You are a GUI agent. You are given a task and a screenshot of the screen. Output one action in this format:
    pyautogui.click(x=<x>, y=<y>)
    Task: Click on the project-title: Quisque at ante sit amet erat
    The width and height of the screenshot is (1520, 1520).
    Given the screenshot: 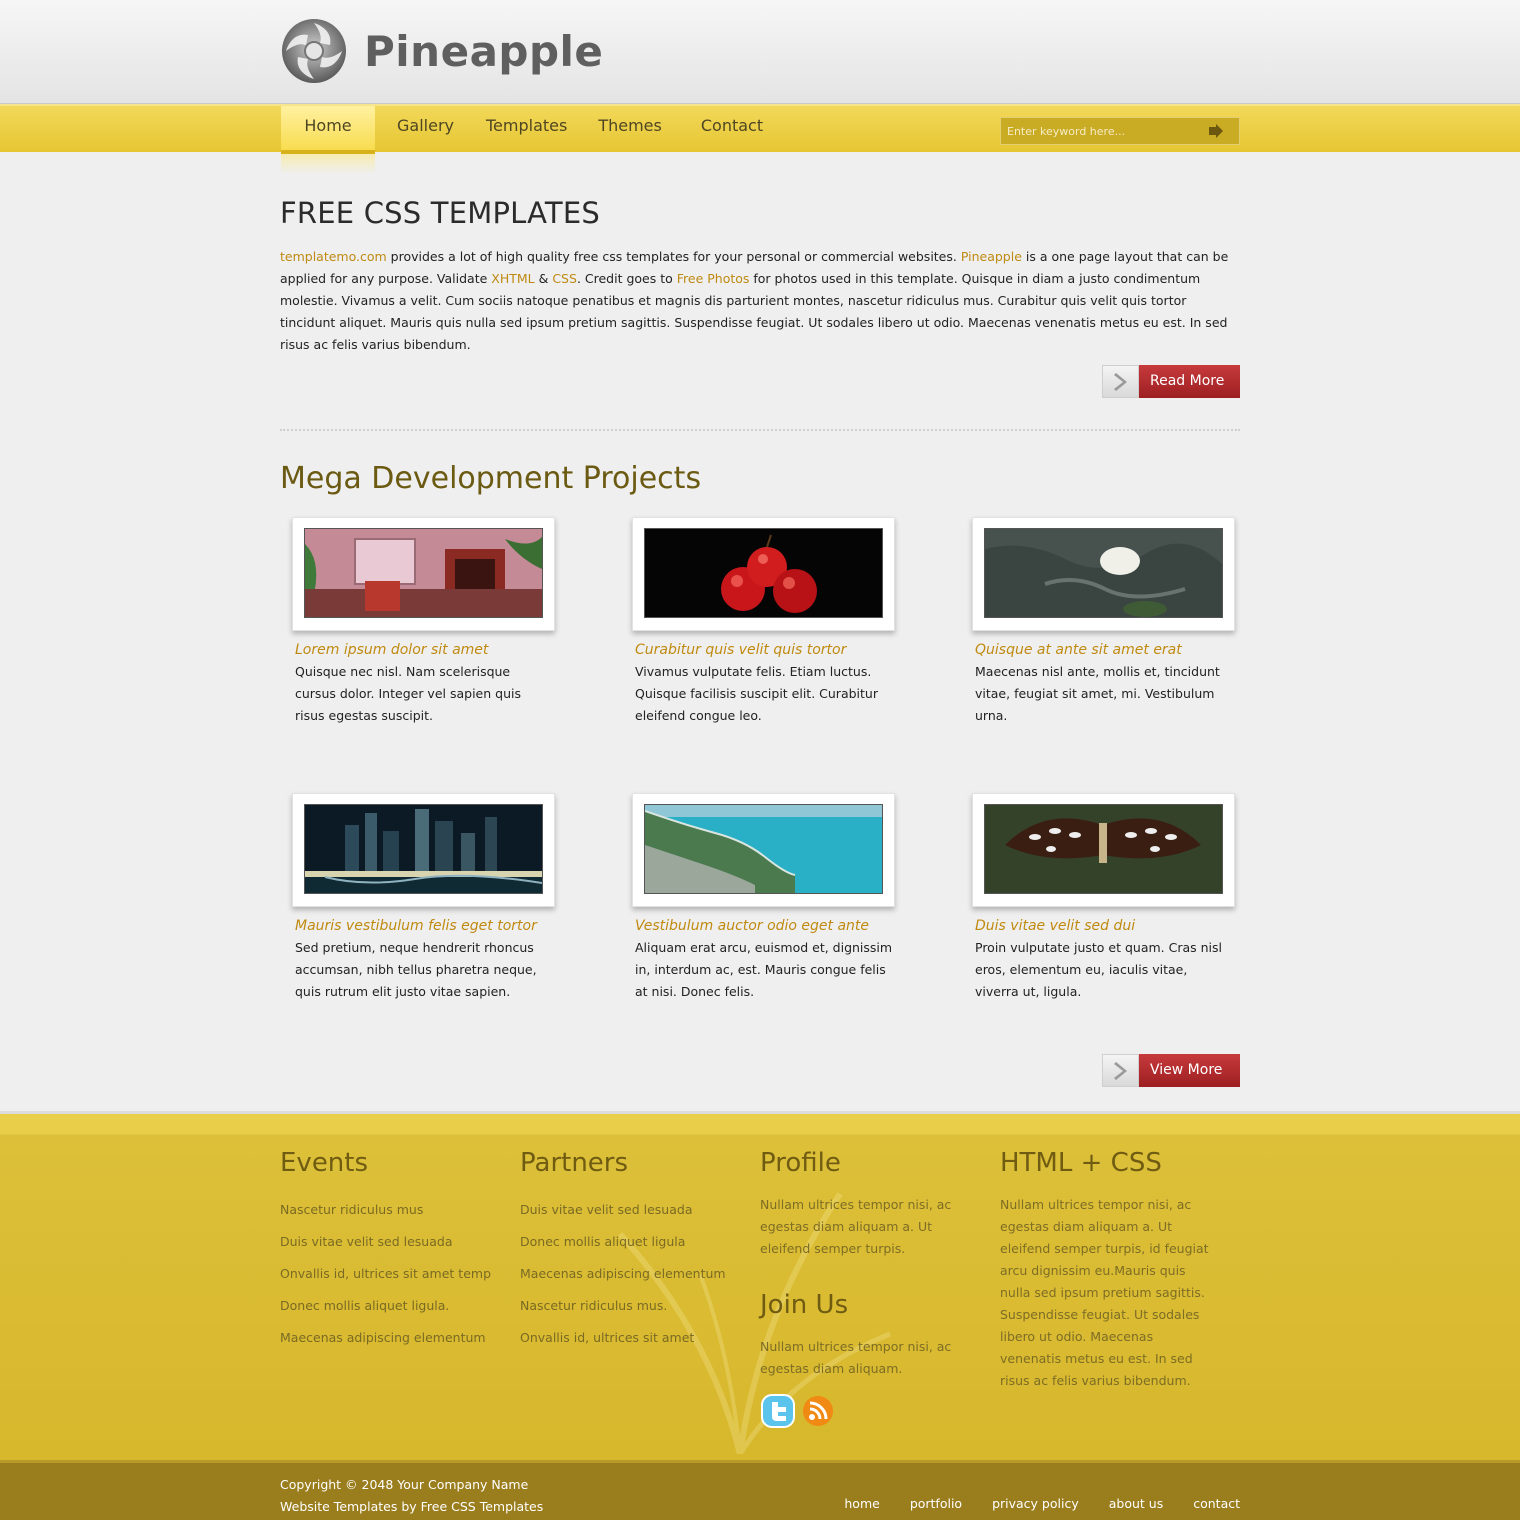 What is the action you would take?
    pyautogui.click(x=1107, y=650)
    